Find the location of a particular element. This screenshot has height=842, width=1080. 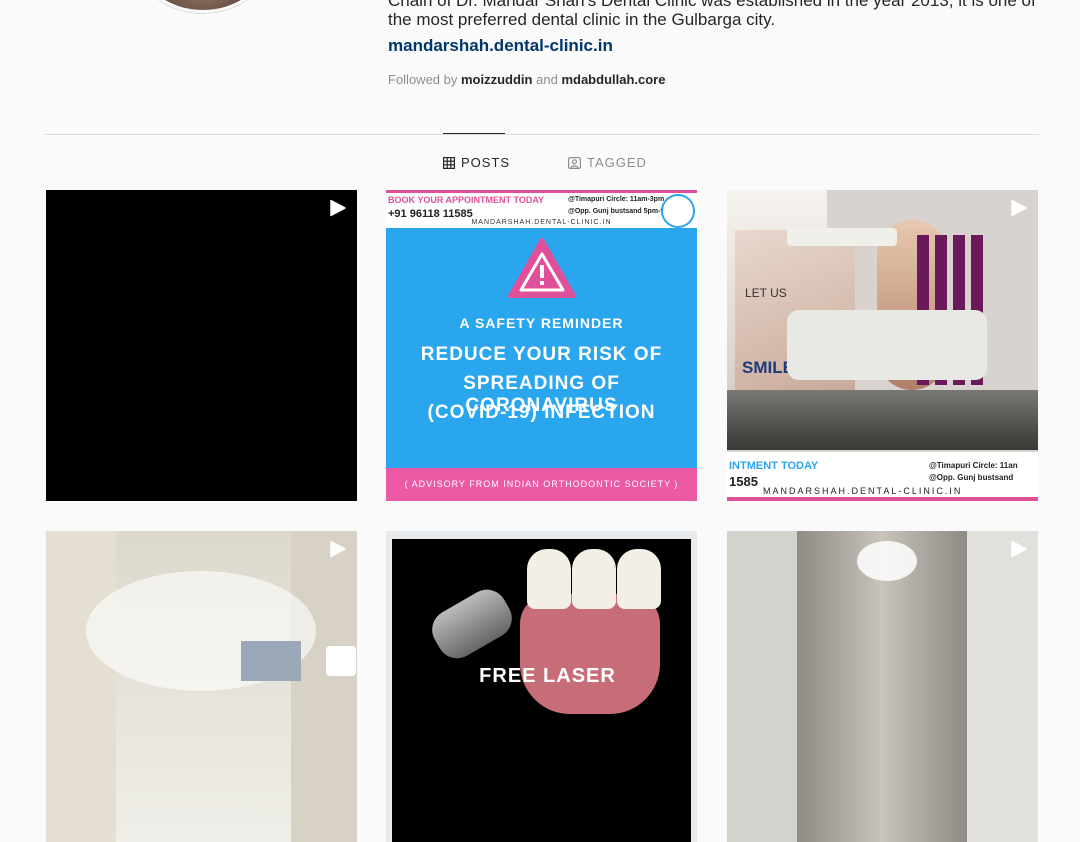

banner-accent-bar is located at coordinates (882, 499).